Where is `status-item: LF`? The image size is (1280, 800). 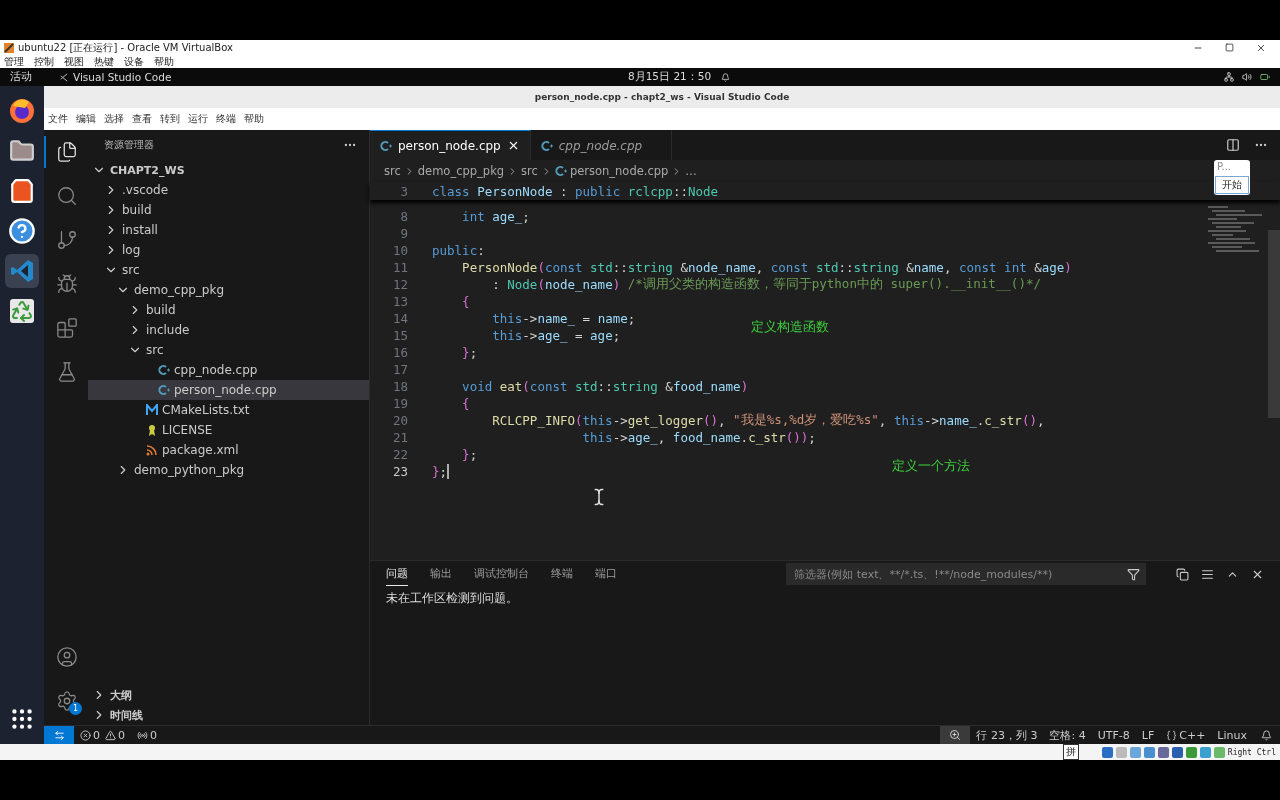
status-item: LF is located at coordinates (1148, 735).